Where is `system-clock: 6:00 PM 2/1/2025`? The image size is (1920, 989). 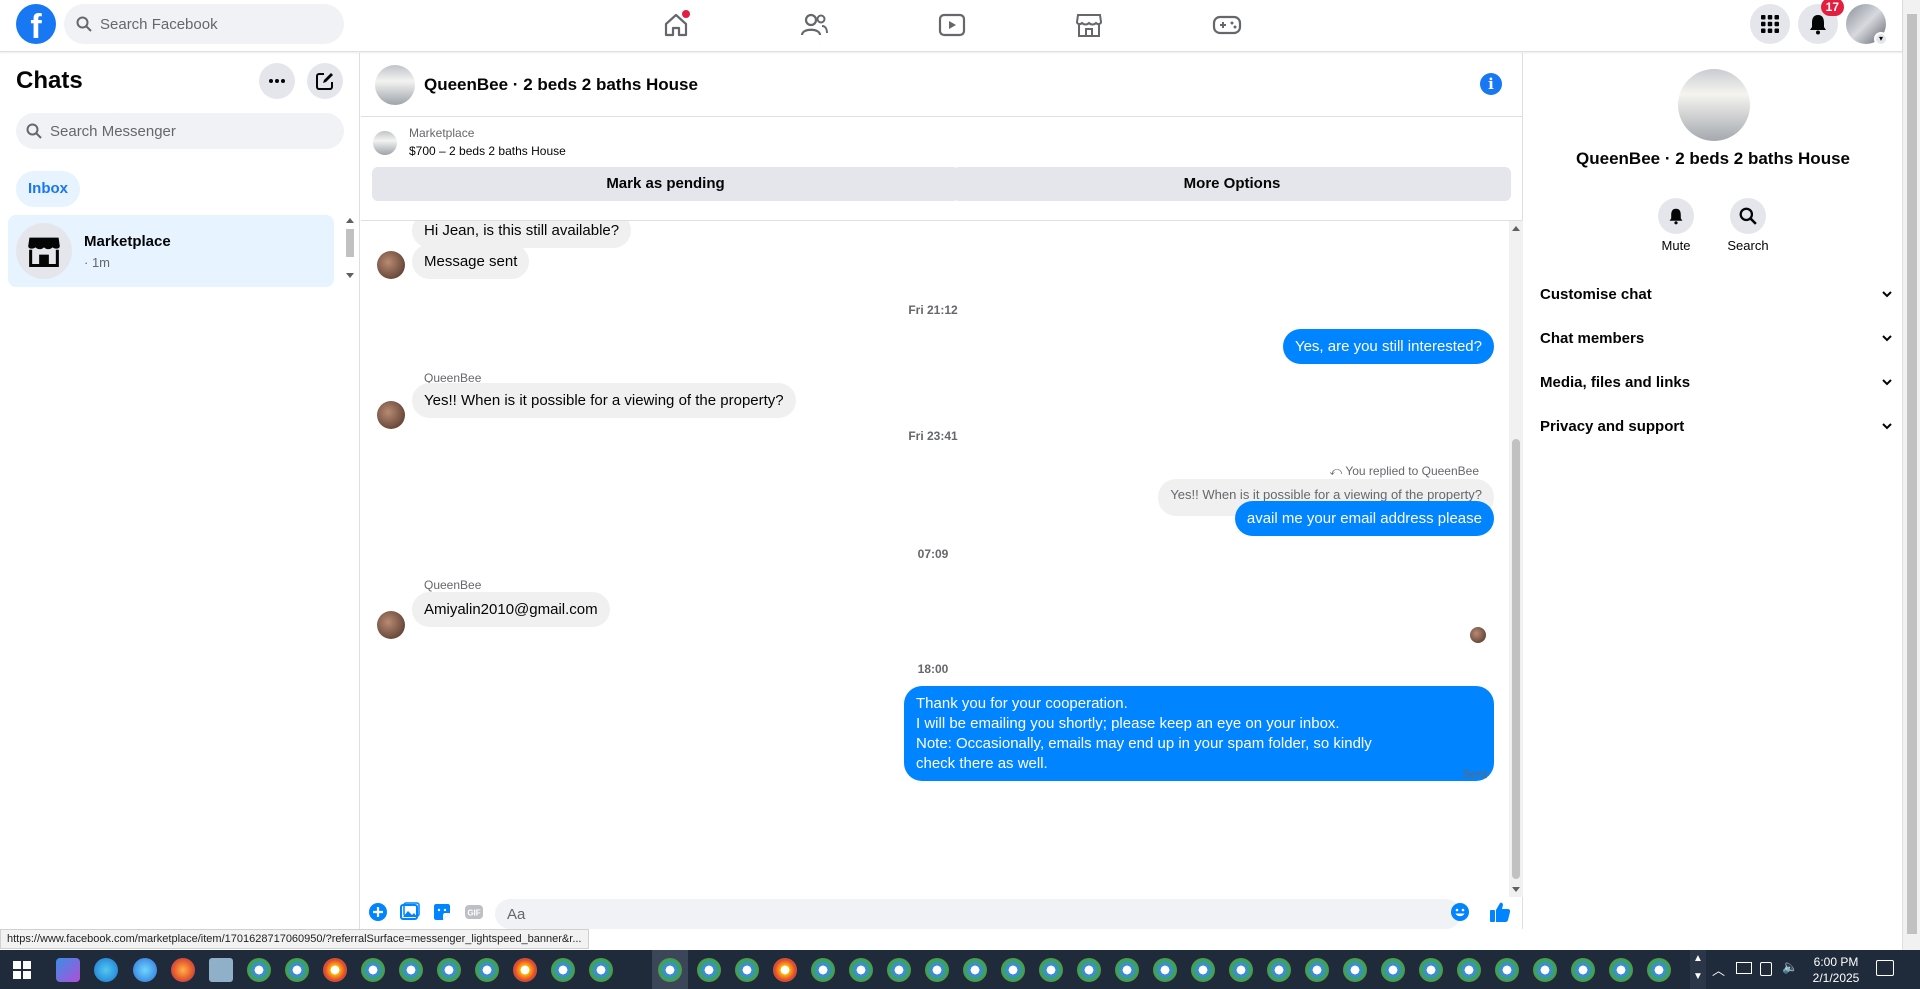 system-clock: 6:00 PM 2/1/2025 is located at coordinates (1836, 970).